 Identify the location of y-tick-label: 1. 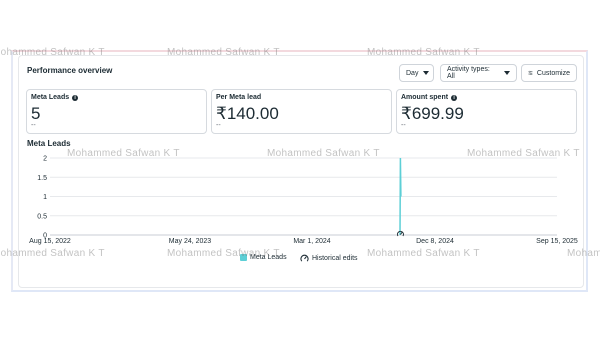
(45, 197).